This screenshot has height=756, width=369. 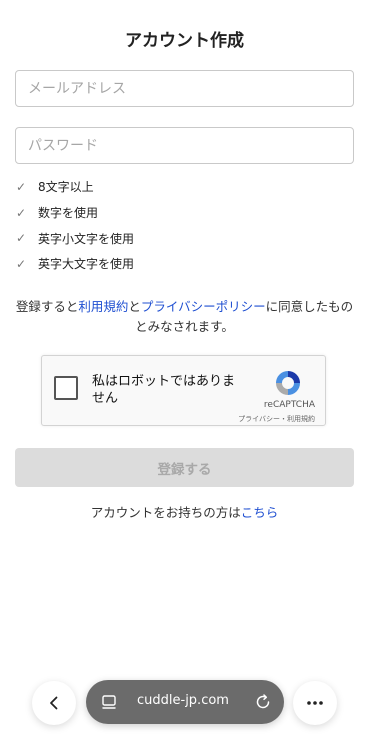 I want to click on browser-more-button, so click(x=315, y=703).